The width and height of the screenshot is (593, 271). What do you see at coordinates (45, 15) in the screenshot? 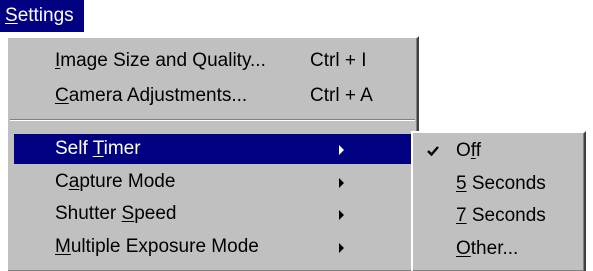
I see `settings-title-post: ettings` at bounding box center [45, 15].